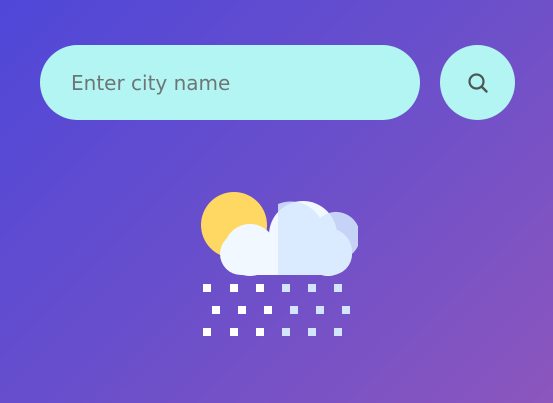  Describe the element at coordinates (230, 82) in the screenshot. I see `city-search-input` at that location.